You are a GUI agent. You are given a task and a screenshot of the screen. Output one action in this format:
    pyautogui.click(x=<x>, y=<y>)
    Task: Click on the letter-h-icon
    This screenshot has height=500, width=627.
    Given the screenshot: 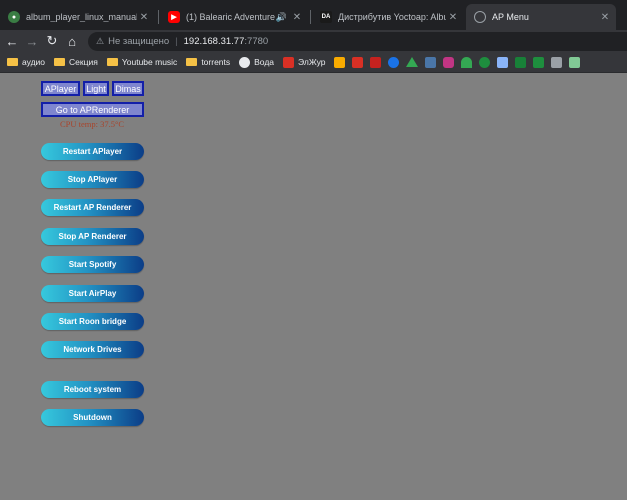 What is the action you would take?
    pyautogui.click(x=575, y=62)
    